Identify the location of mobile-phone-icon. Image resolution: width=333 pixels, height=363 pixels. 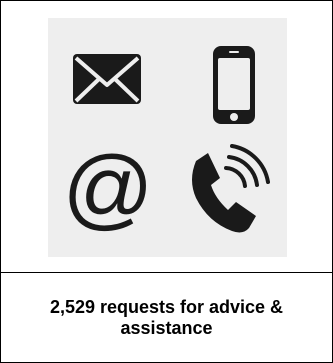
(234, 85).